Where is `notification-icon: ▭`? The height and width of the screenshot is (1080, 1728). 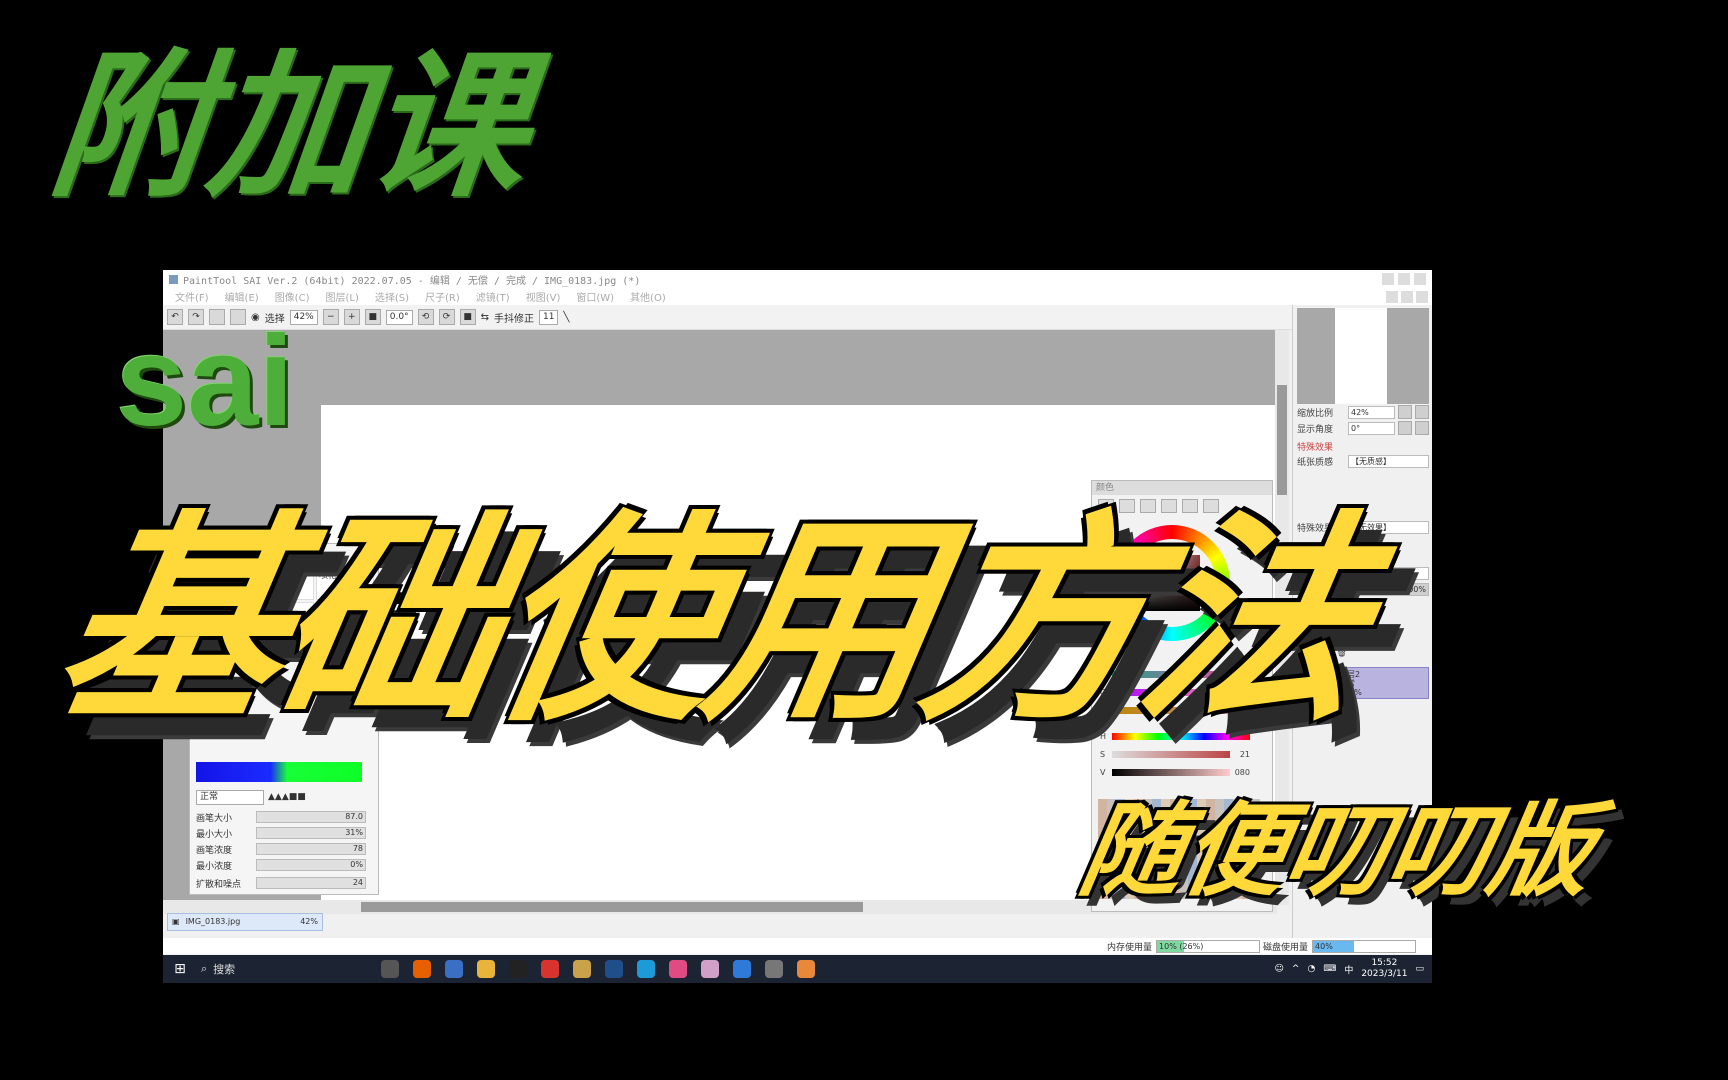
notification-icon: ▭ is located at coordinates (1419, 969).